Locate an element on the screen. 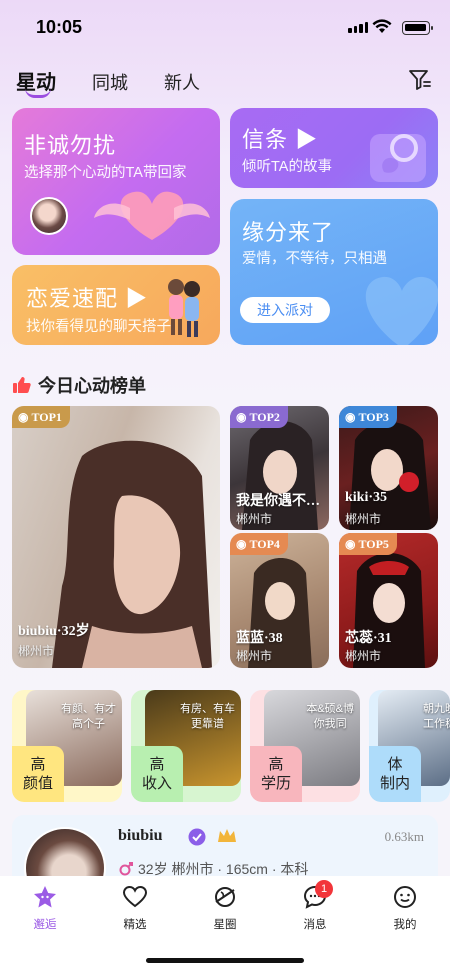 This screenshot has height=974, width=450. rank-badge: ◉ TOP2 is located at coordinates (259, 417).